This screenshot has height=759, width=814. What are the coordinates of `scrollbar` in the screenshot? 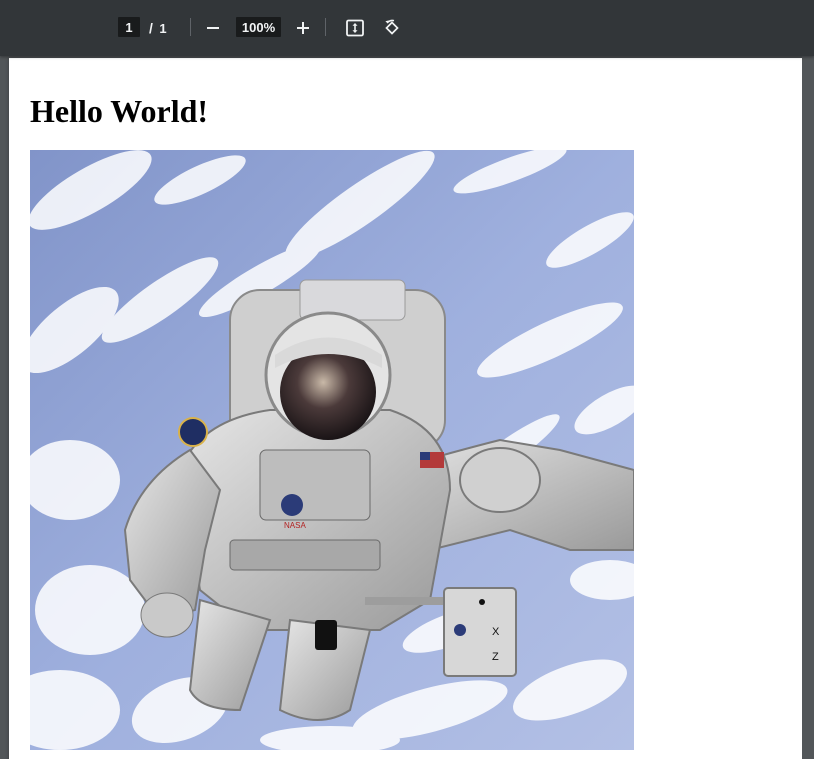 It's located at (808, 407).